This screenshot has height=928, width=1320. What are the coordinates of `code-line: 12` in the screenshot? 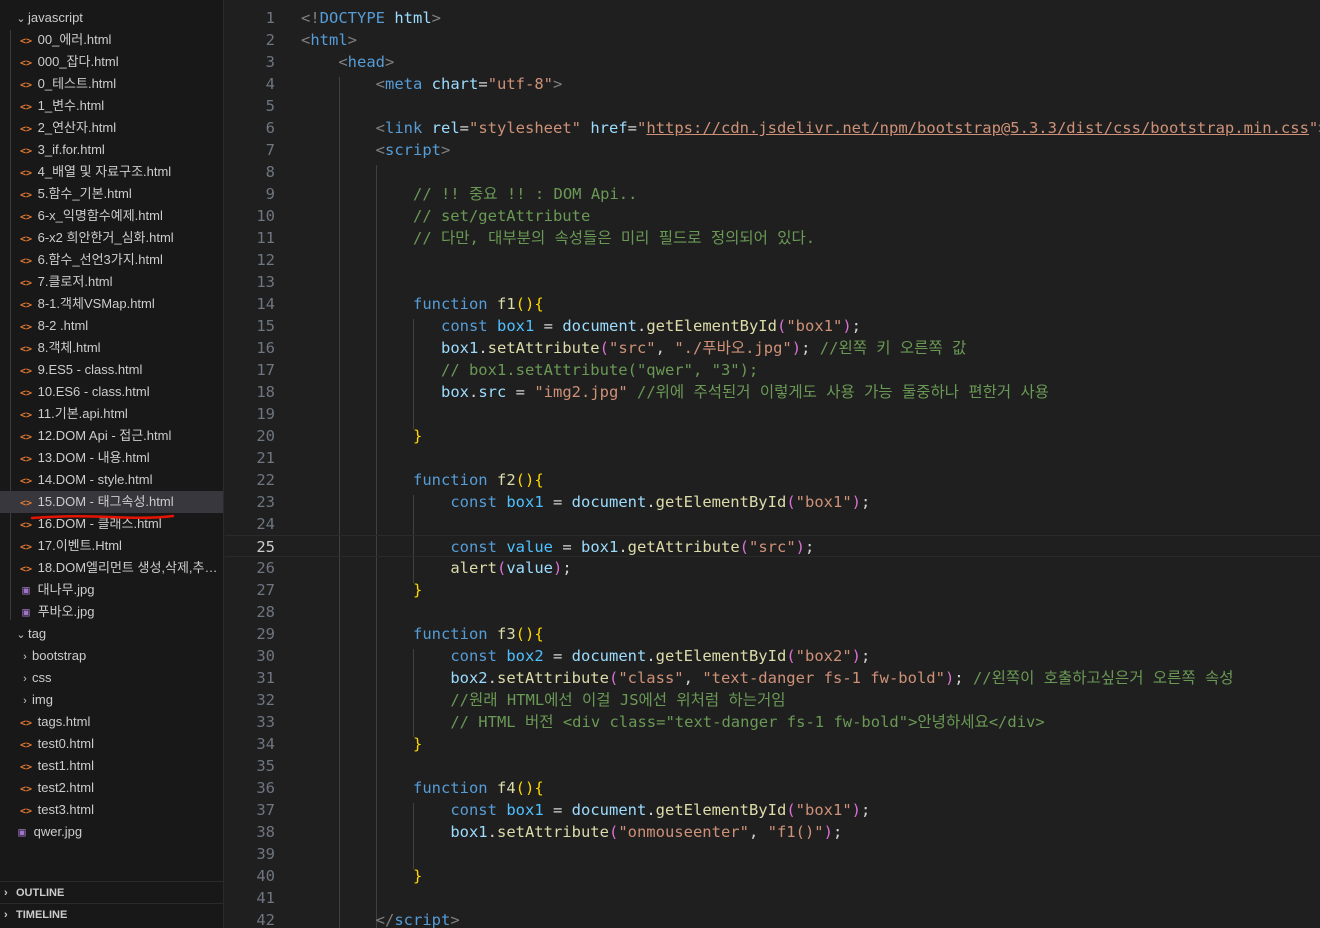 It's located at (772, 260).